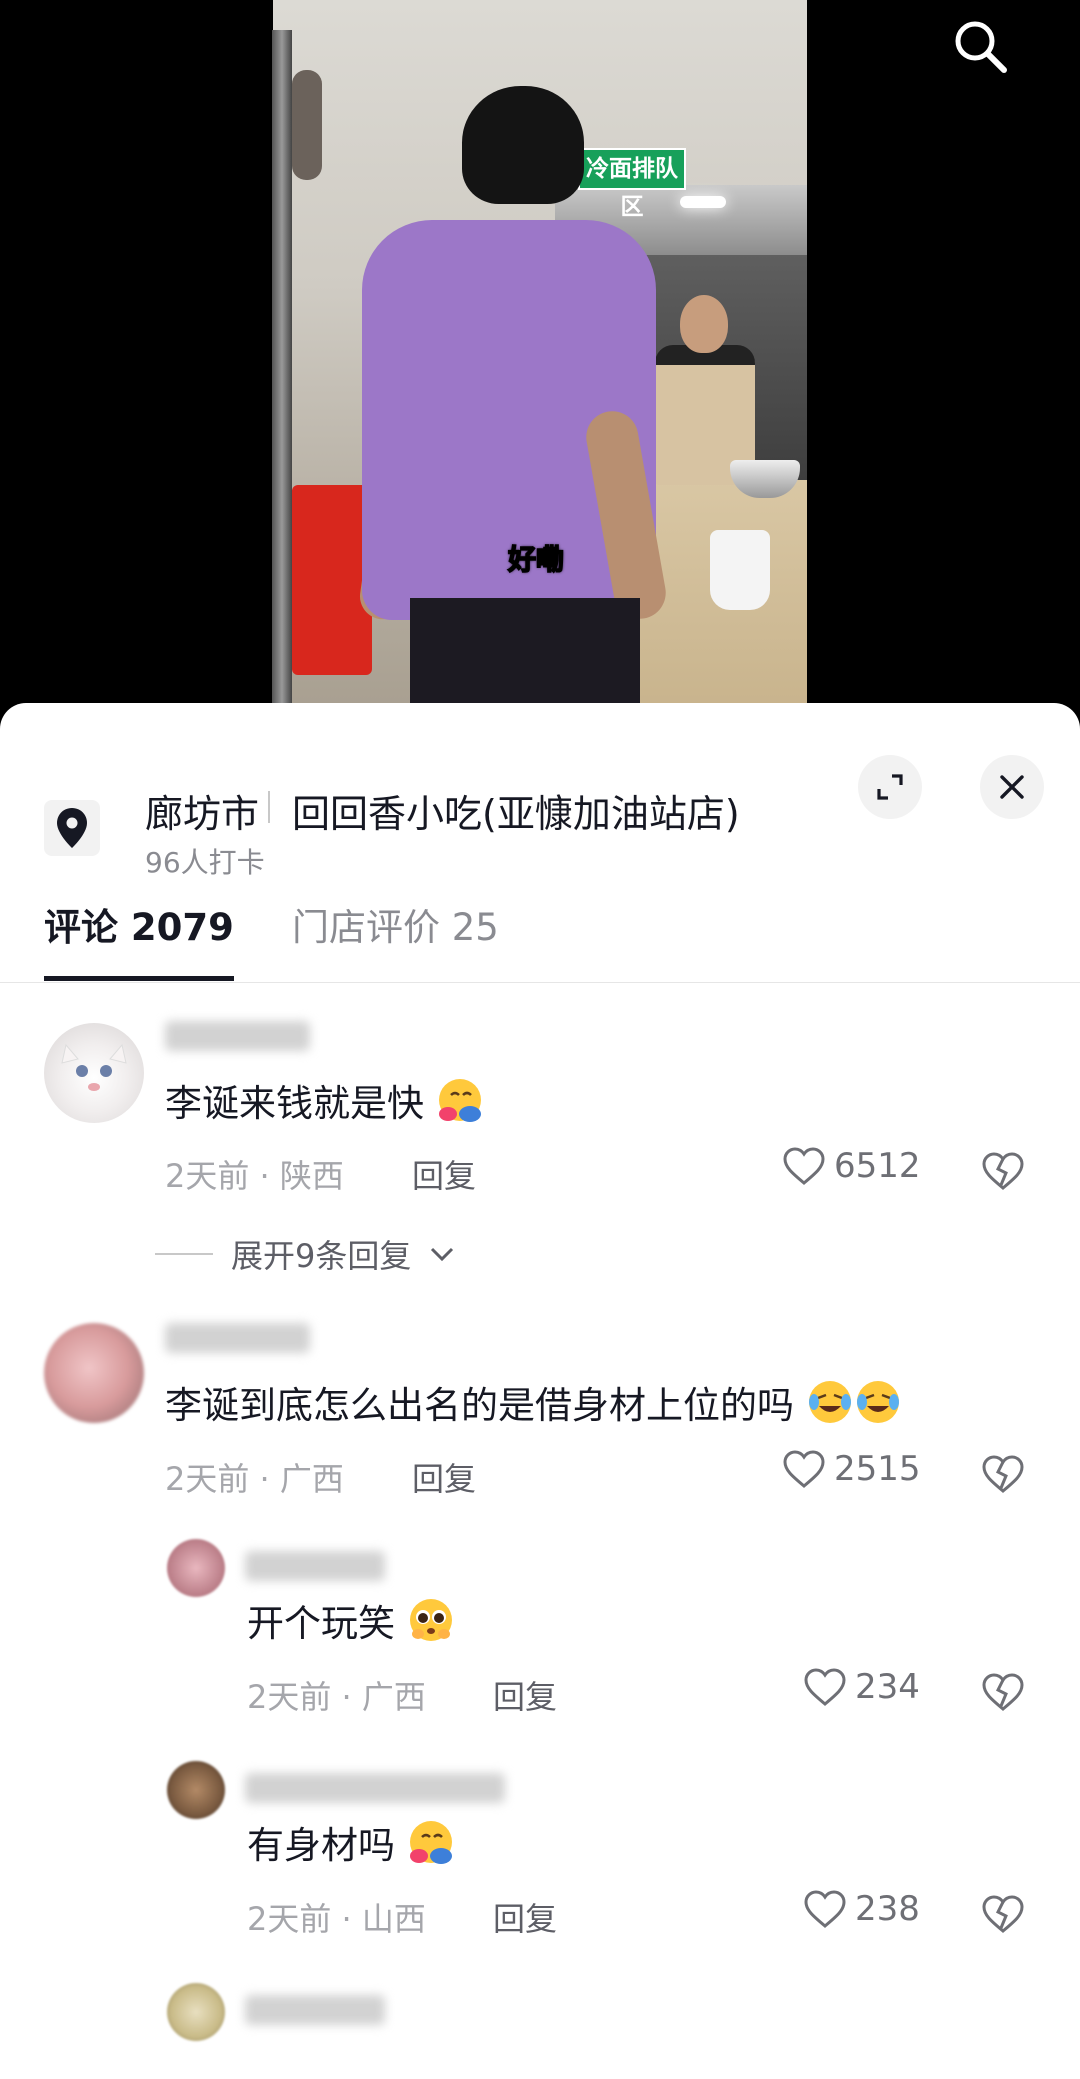 Image resolution: width=1080 pixels, height=2079 pixels. Describe the element at coordinates (307, 125) in the screenshot. I see `pole-lamp` at that location.